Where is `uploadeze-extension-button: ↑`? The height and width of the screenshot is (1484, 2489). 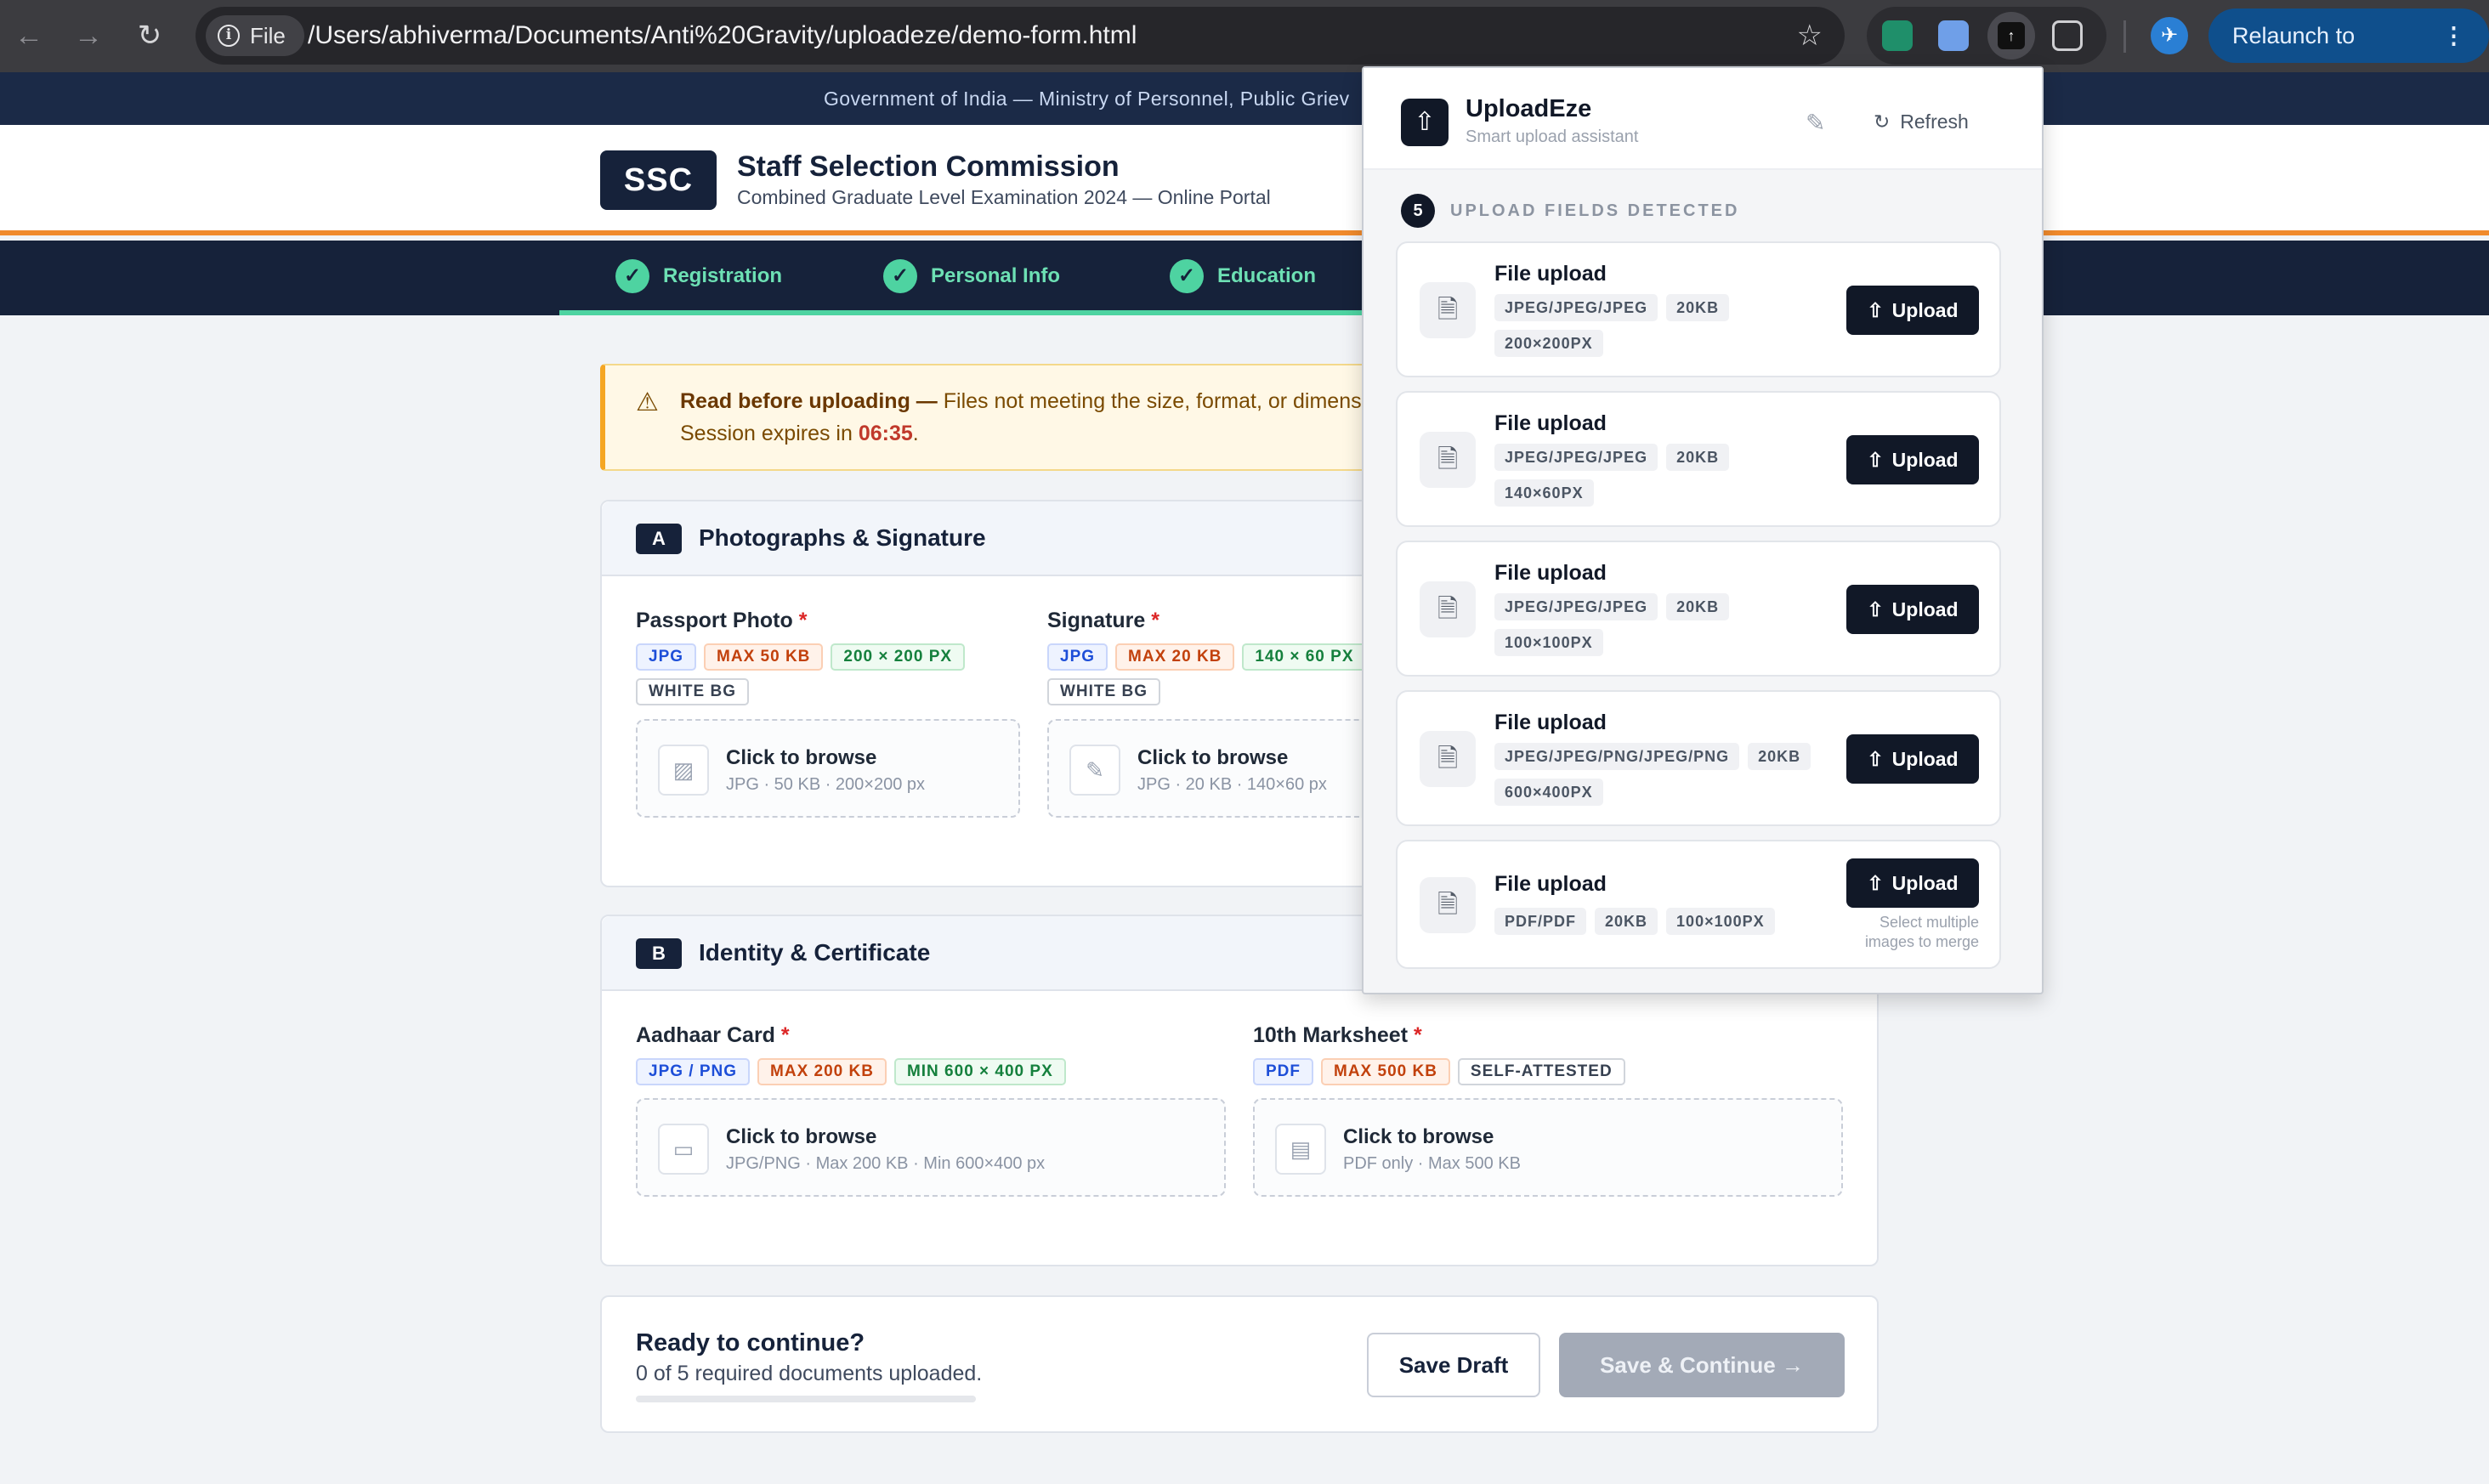
uploadeze-extension-button: ↑ is located at coordinates (2011, 35).